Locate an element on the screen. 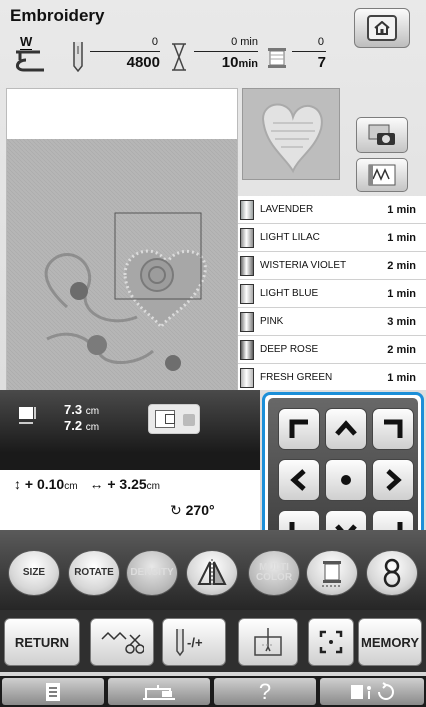  thread-color-icon is located at coordinates (332, 574).